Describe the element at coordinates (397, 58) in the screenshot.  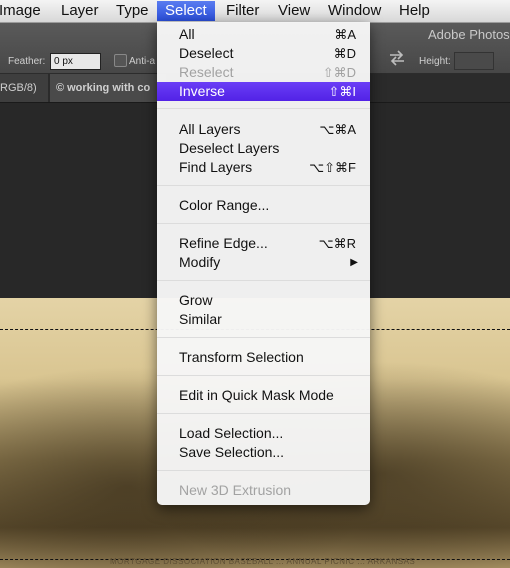
I see `swap-dimensions-icon` at that location.